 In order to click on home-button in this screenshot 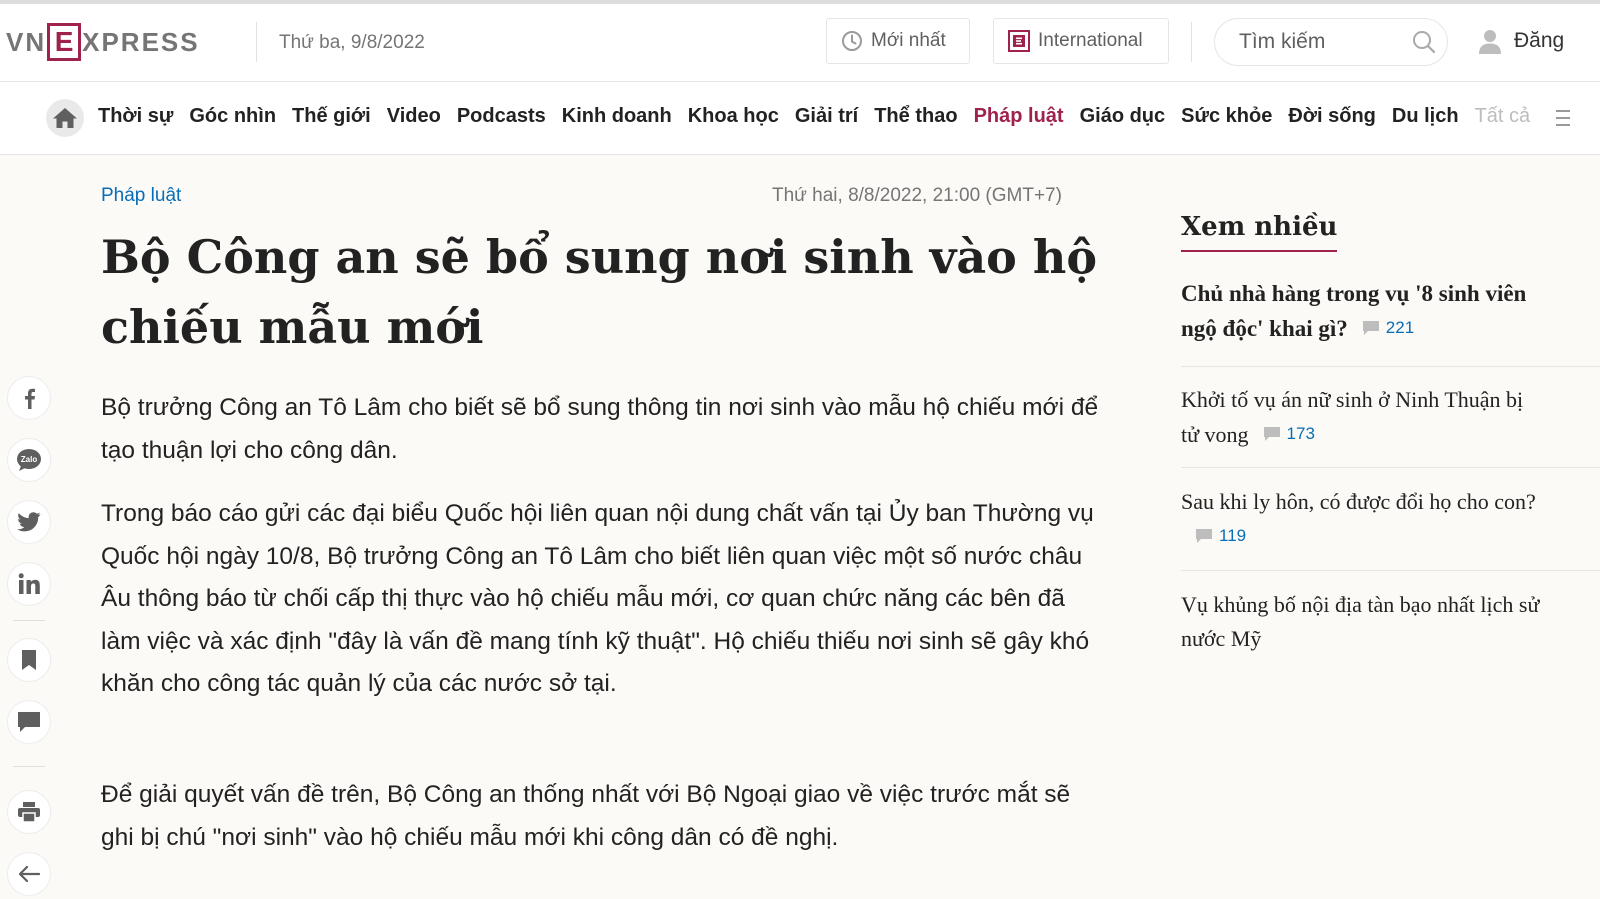, I will do `click(65, 118)`.